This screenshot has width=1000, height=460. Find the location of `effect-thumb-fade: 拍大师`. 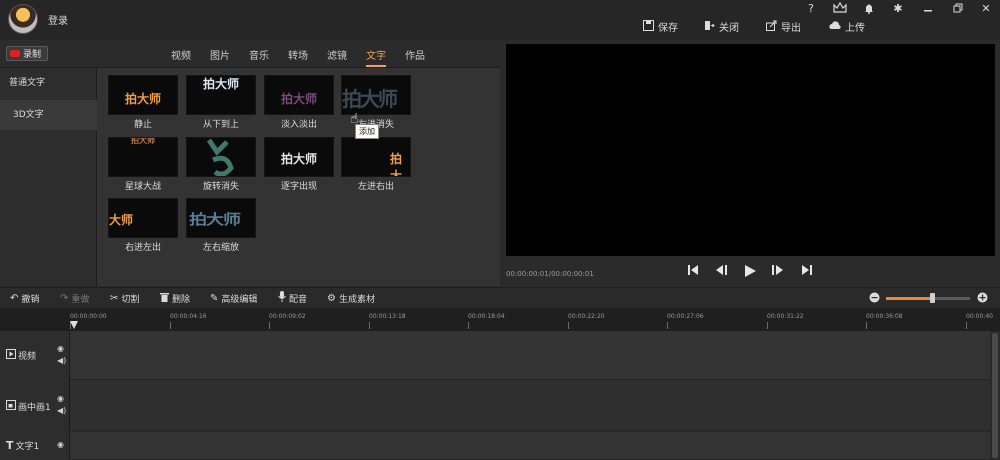

effect-thumb-fade: 拍大师 is located at coordinates (299, 95).